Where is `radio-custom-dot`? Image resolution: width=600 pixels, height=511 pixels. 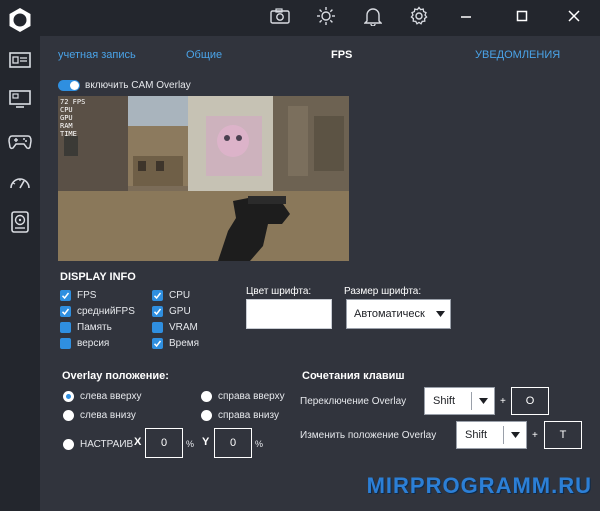 radio-custom-dot is located at coordinates (68, 444).